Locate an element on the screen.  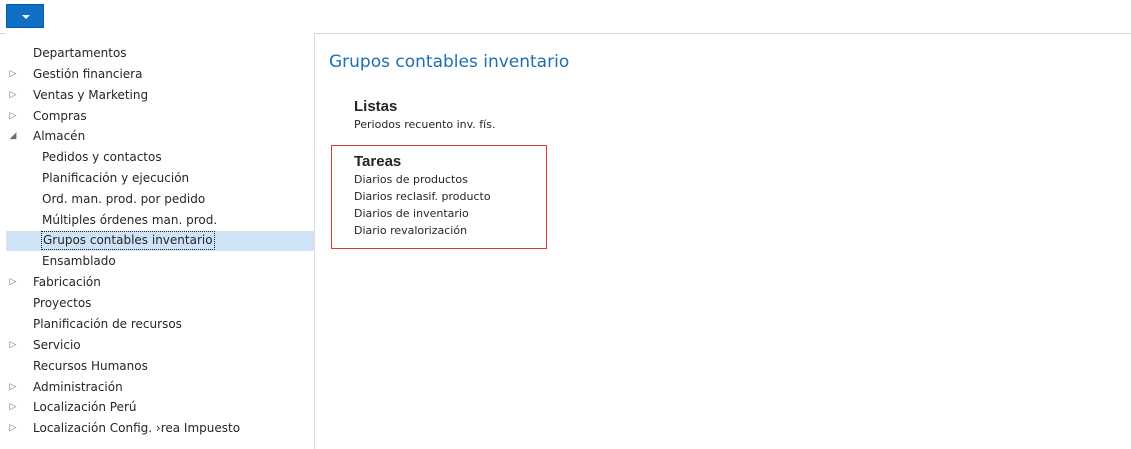
nav-item-label: Fabricación is located at coordinates (67, 282).